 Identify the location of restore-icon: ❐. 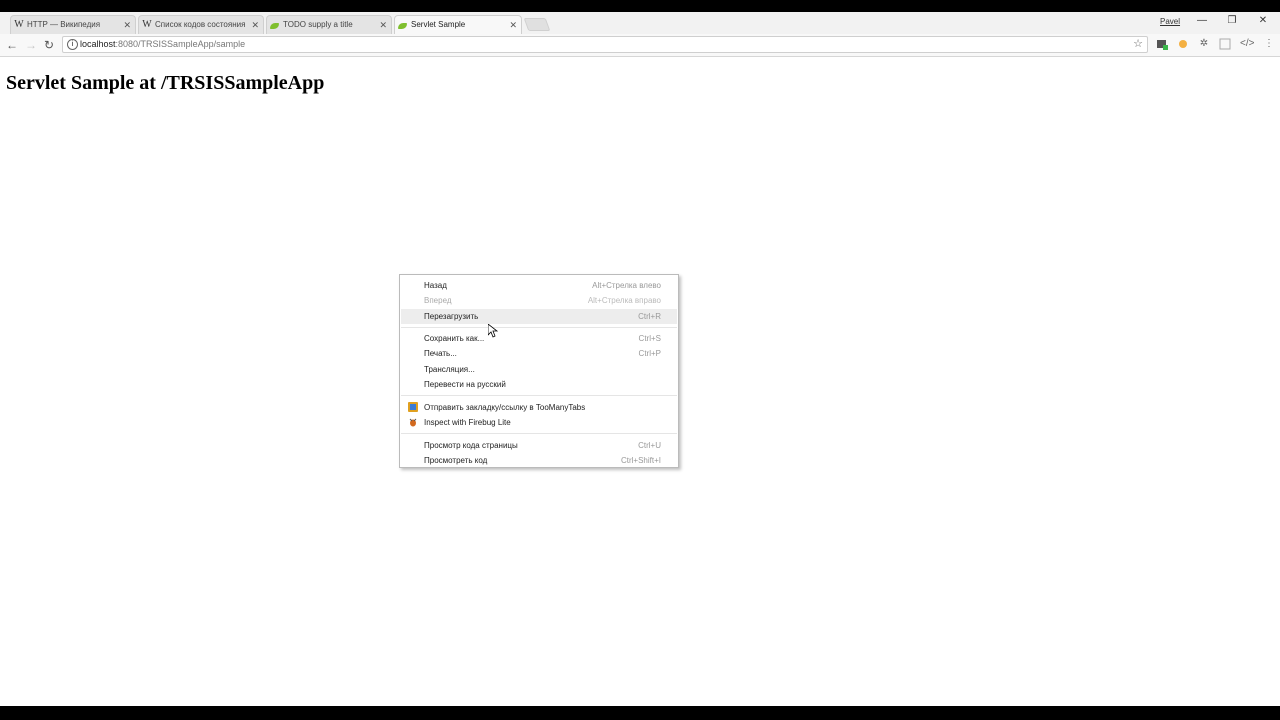
(1232, 20).